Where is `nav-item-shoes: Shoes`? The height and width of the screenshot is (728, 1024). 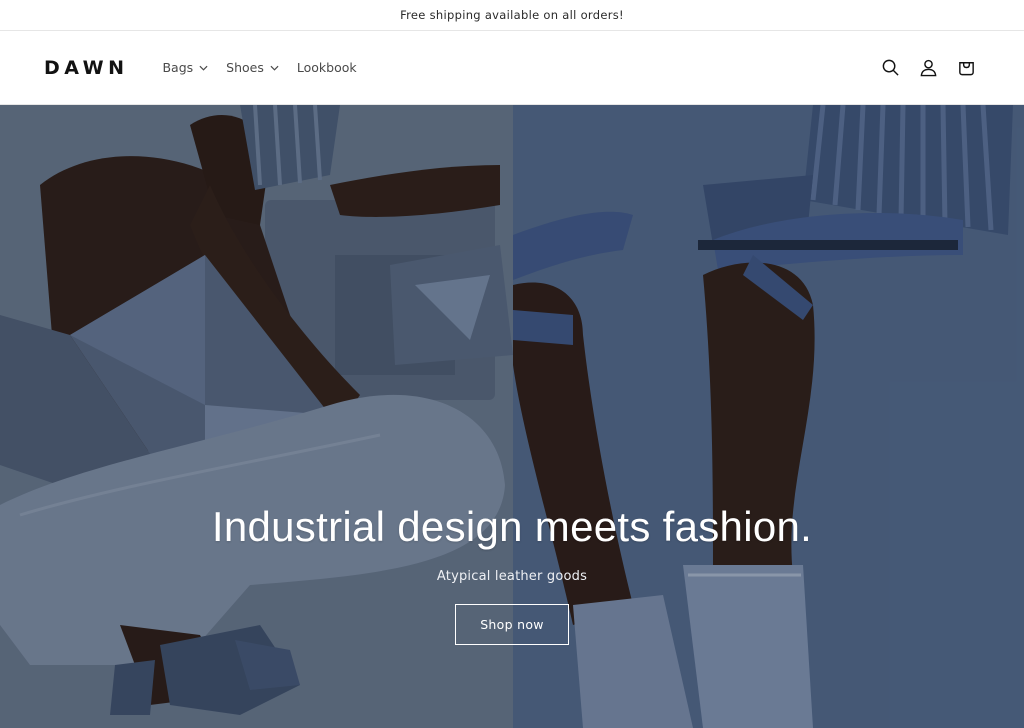 nav-item-shoes: Shoes is located at coordinates (252, 67).